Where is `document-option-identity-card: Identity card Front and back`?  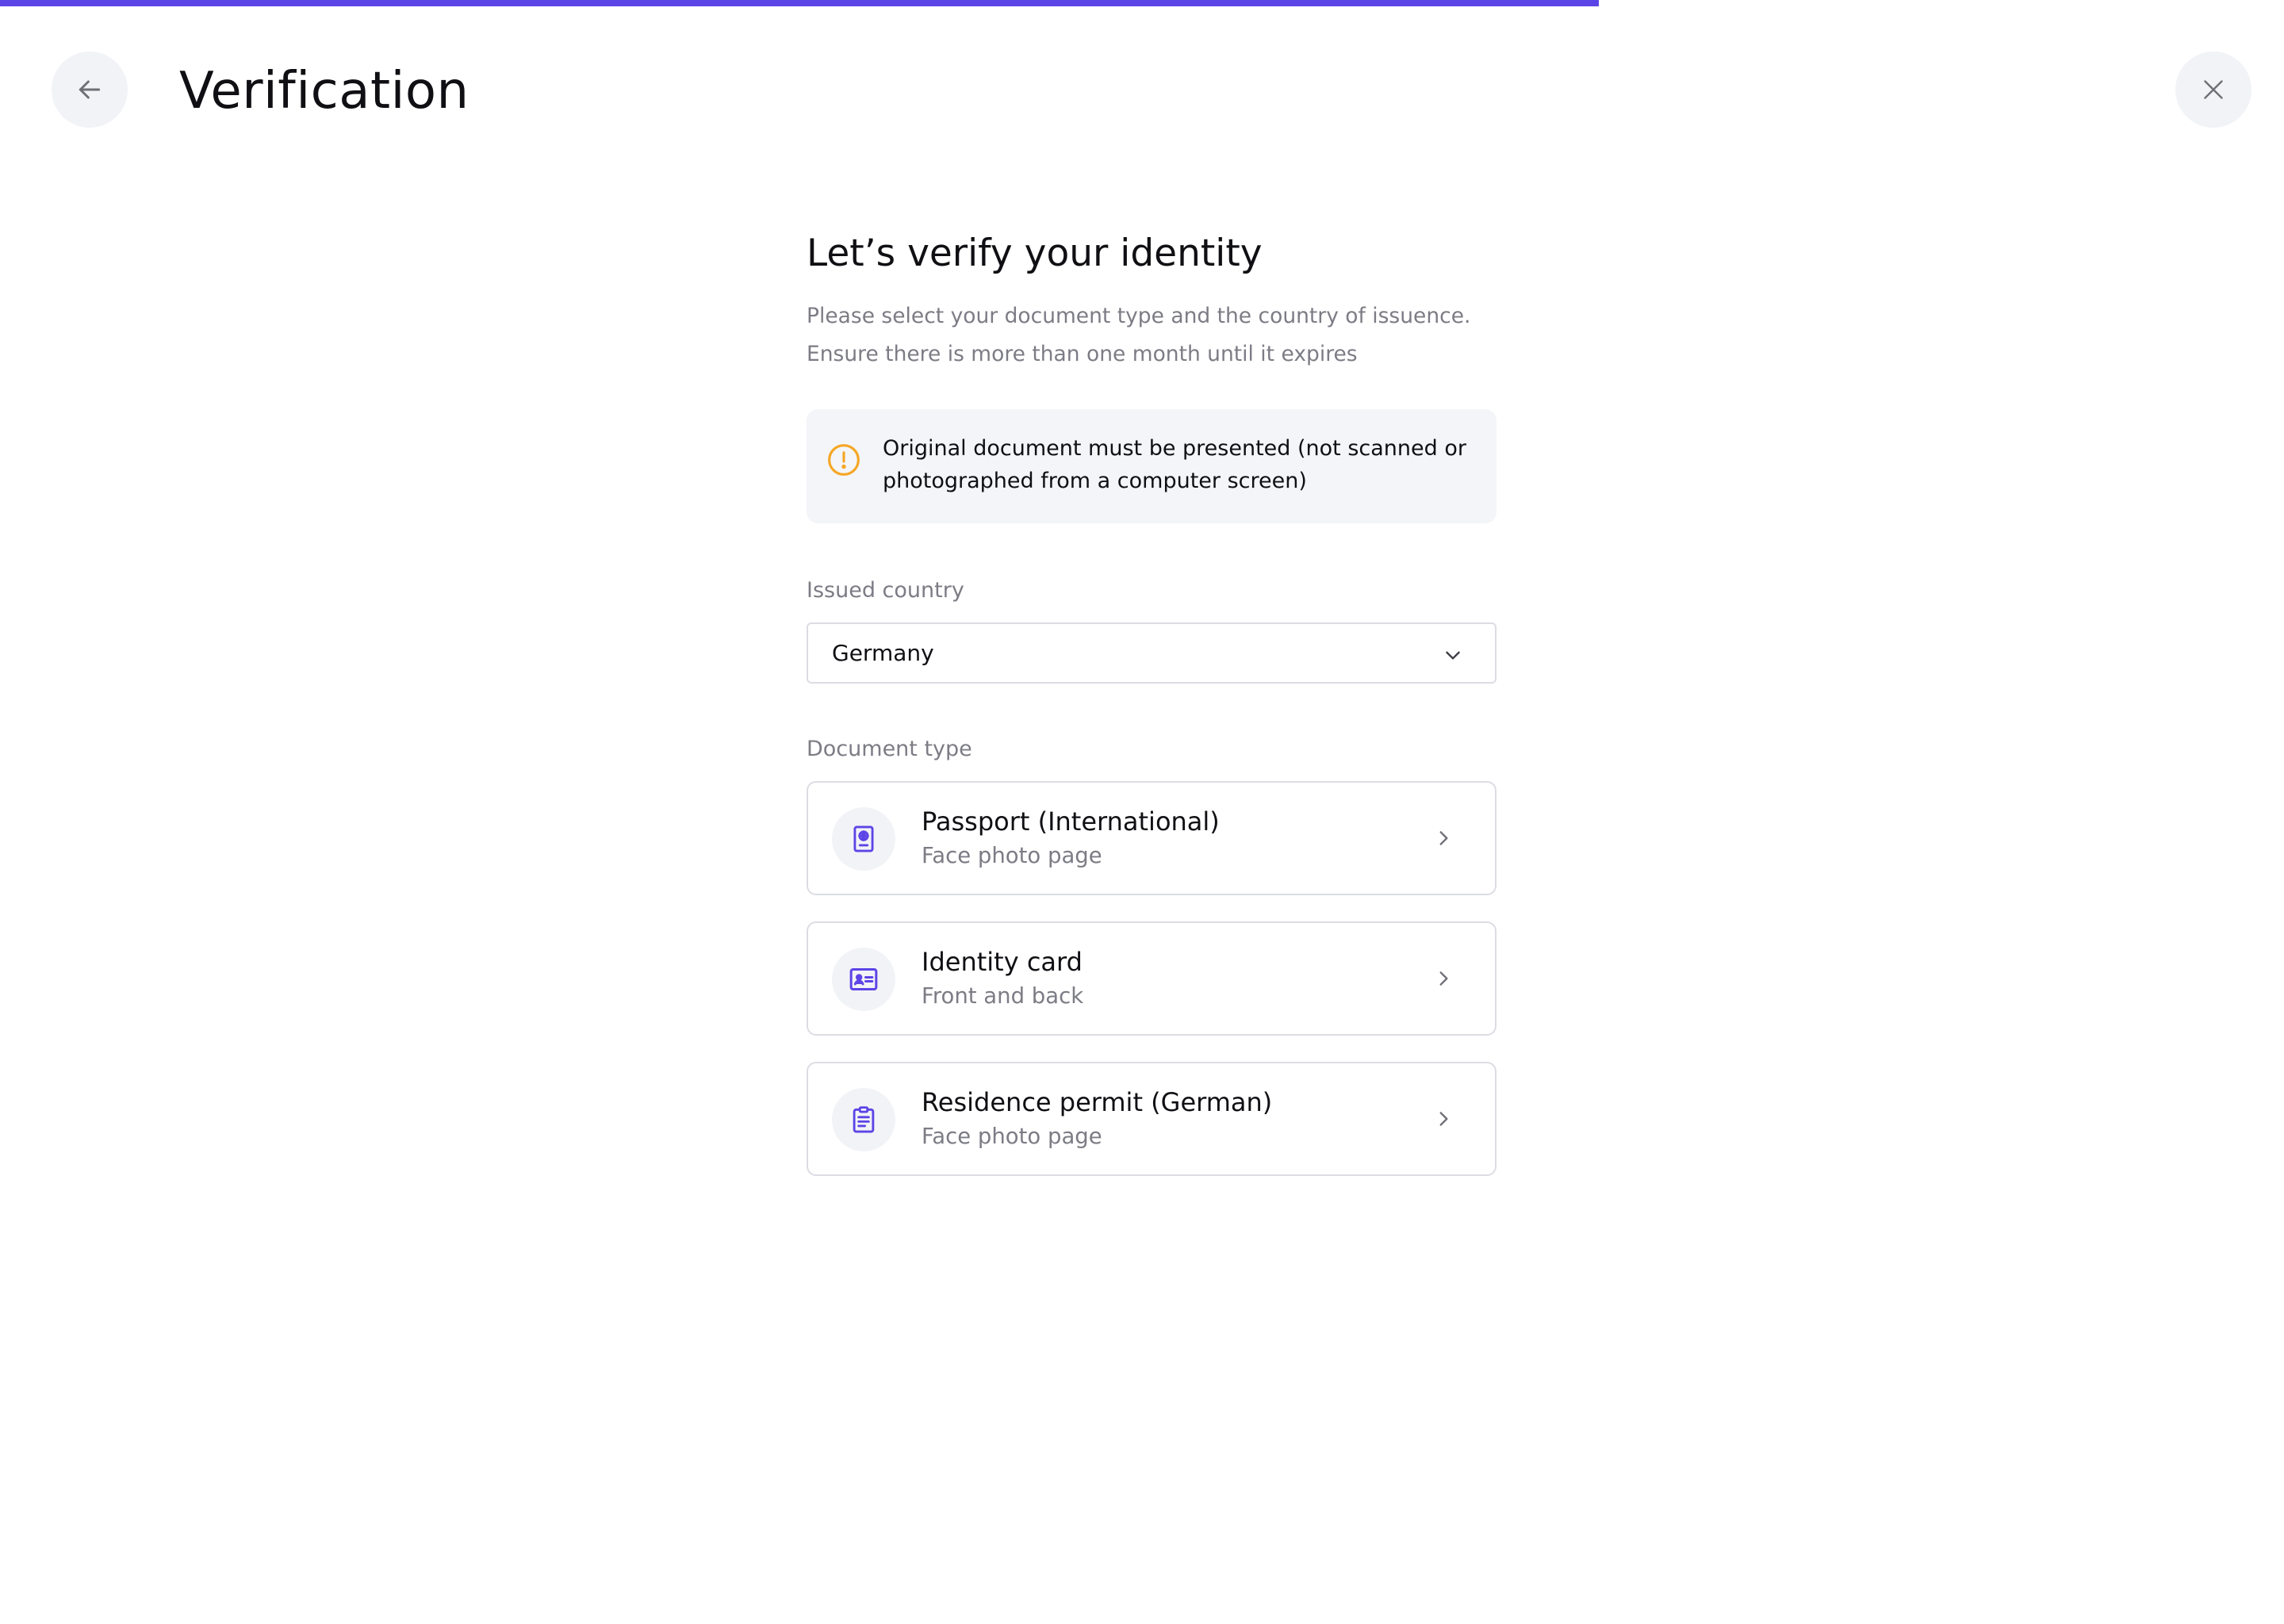
document-option-identity-card: Identity card Front and back is located at coordinates (1151, 978).